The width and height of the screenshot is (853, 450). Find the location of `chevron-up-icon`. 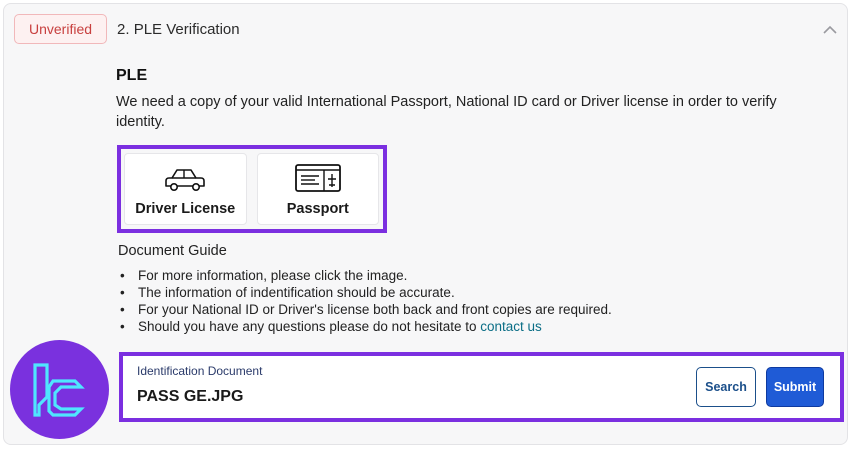

chevron-up-icon is located at coordinates (830, 30).